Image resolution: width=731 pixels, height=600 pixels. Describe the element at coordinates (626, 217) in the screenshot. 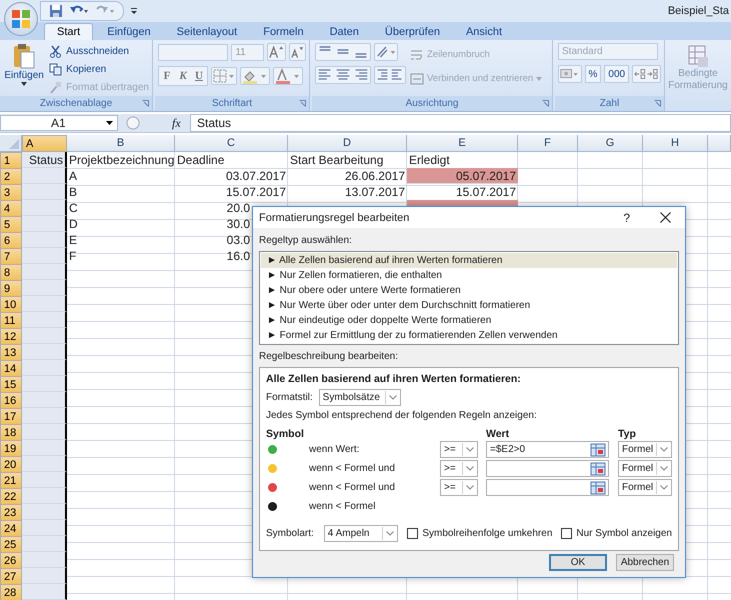

I see `help-button: ?` at that location.